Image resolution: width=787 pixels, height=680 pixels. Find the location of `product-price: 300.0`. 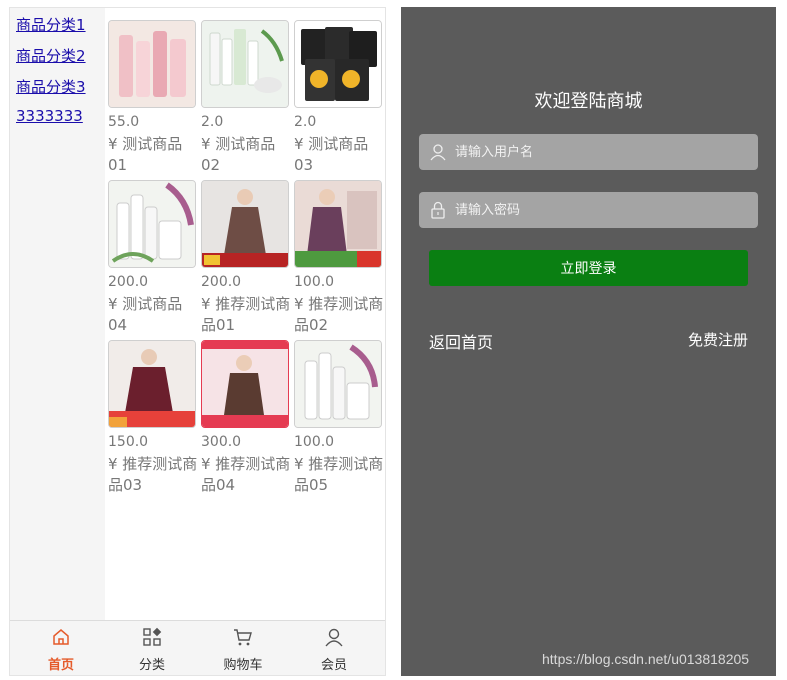

product-price: 300.0 is located at coordinates (221, 442).